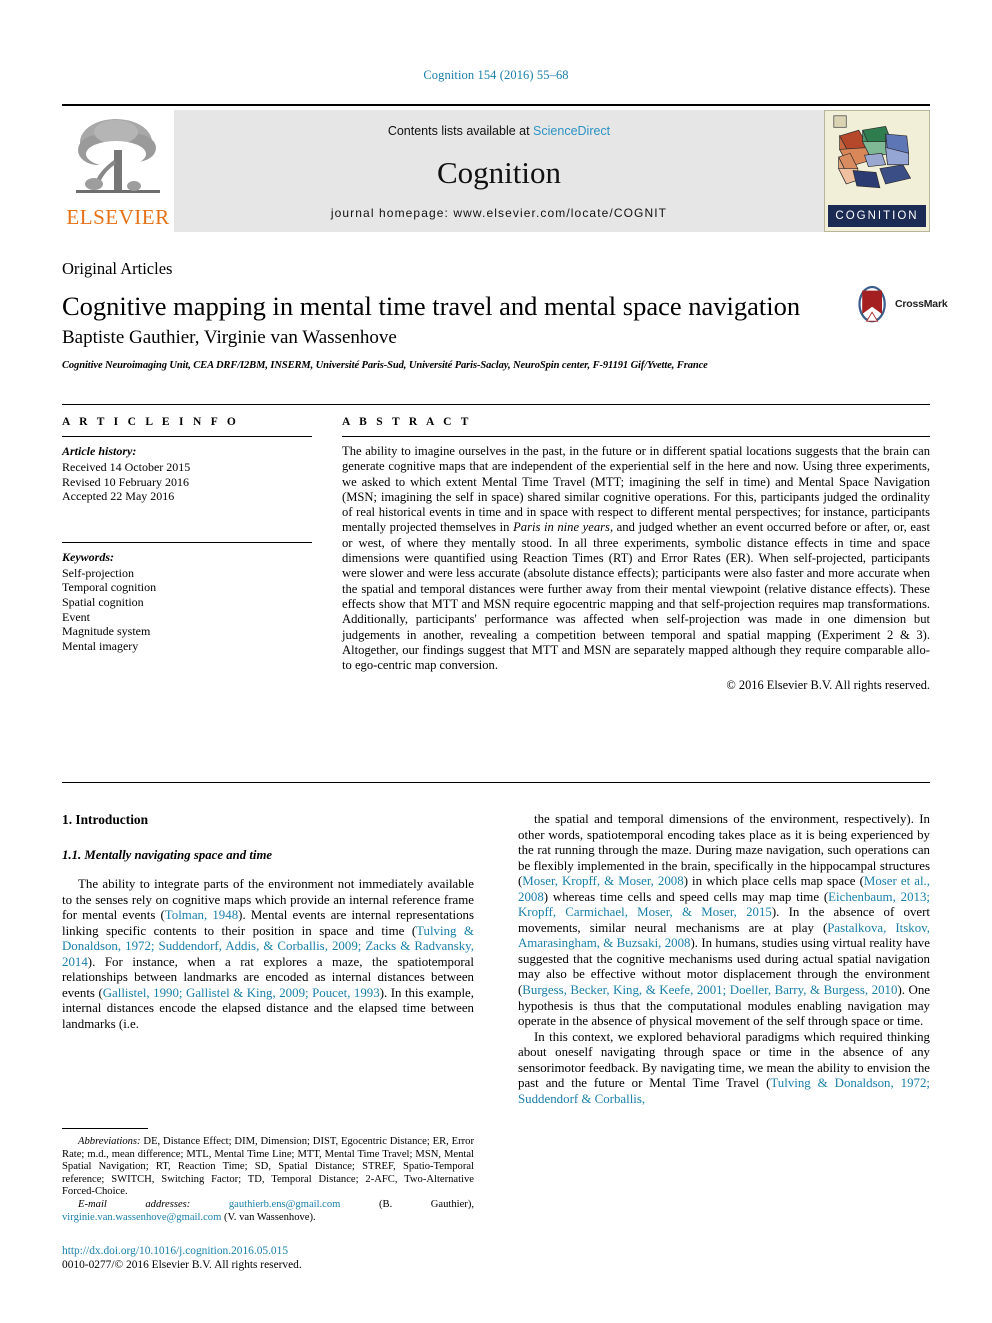 The width and height of the screenshot is (992, 1323). What do you see at coordinates (151, 422) in the screenshot?
I see `article-info-heading: A R T I C L E I N F O` at bounding box center [151, 422].